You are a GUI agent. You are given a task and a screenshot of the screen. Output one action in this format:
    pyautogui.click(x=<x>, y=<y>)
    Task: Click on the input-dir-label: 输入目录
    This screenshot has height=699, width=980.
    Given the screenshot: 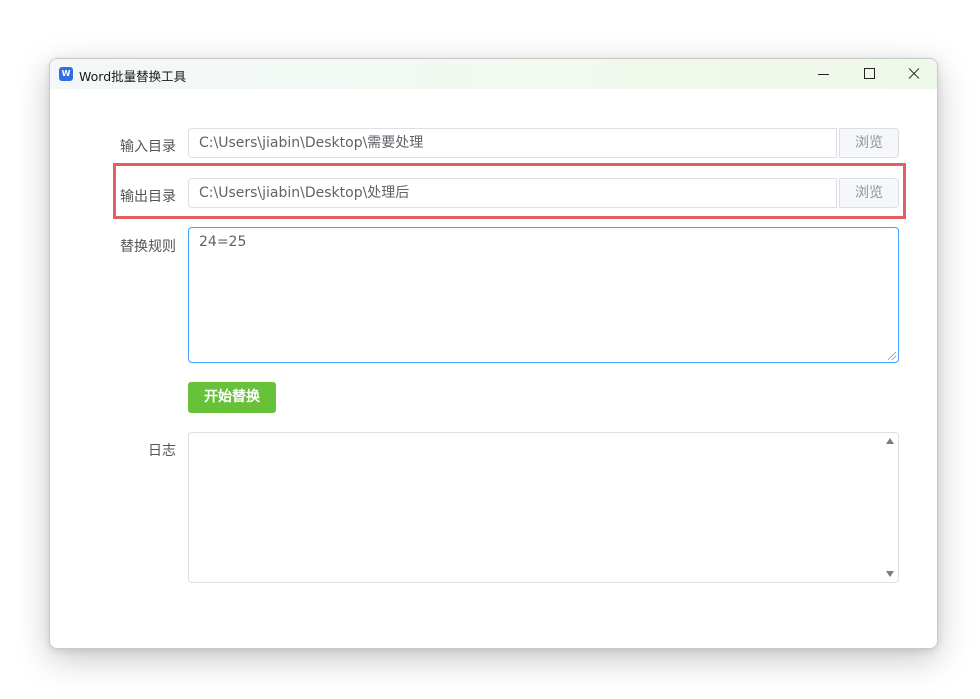 What is the action you would take?
    pyautogui.click(x=148, y=147)
    